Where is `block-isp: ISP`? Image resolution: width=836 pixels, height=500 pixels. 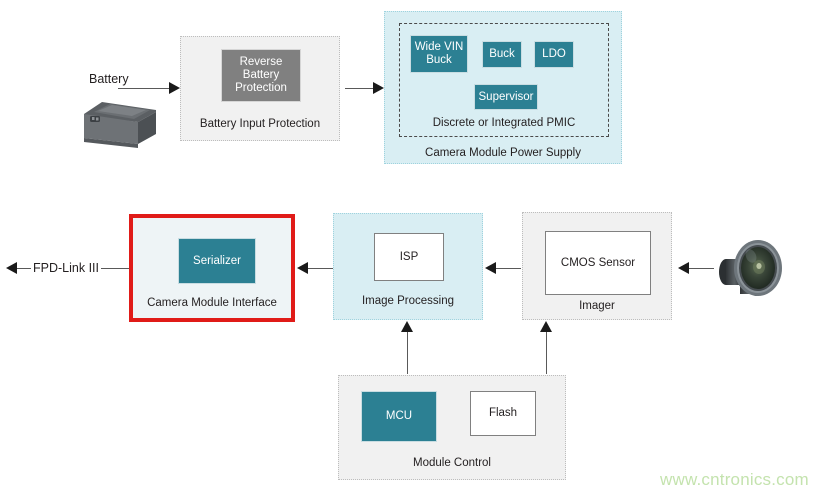 block-isp: ISP is located at coordinates (409, 257).